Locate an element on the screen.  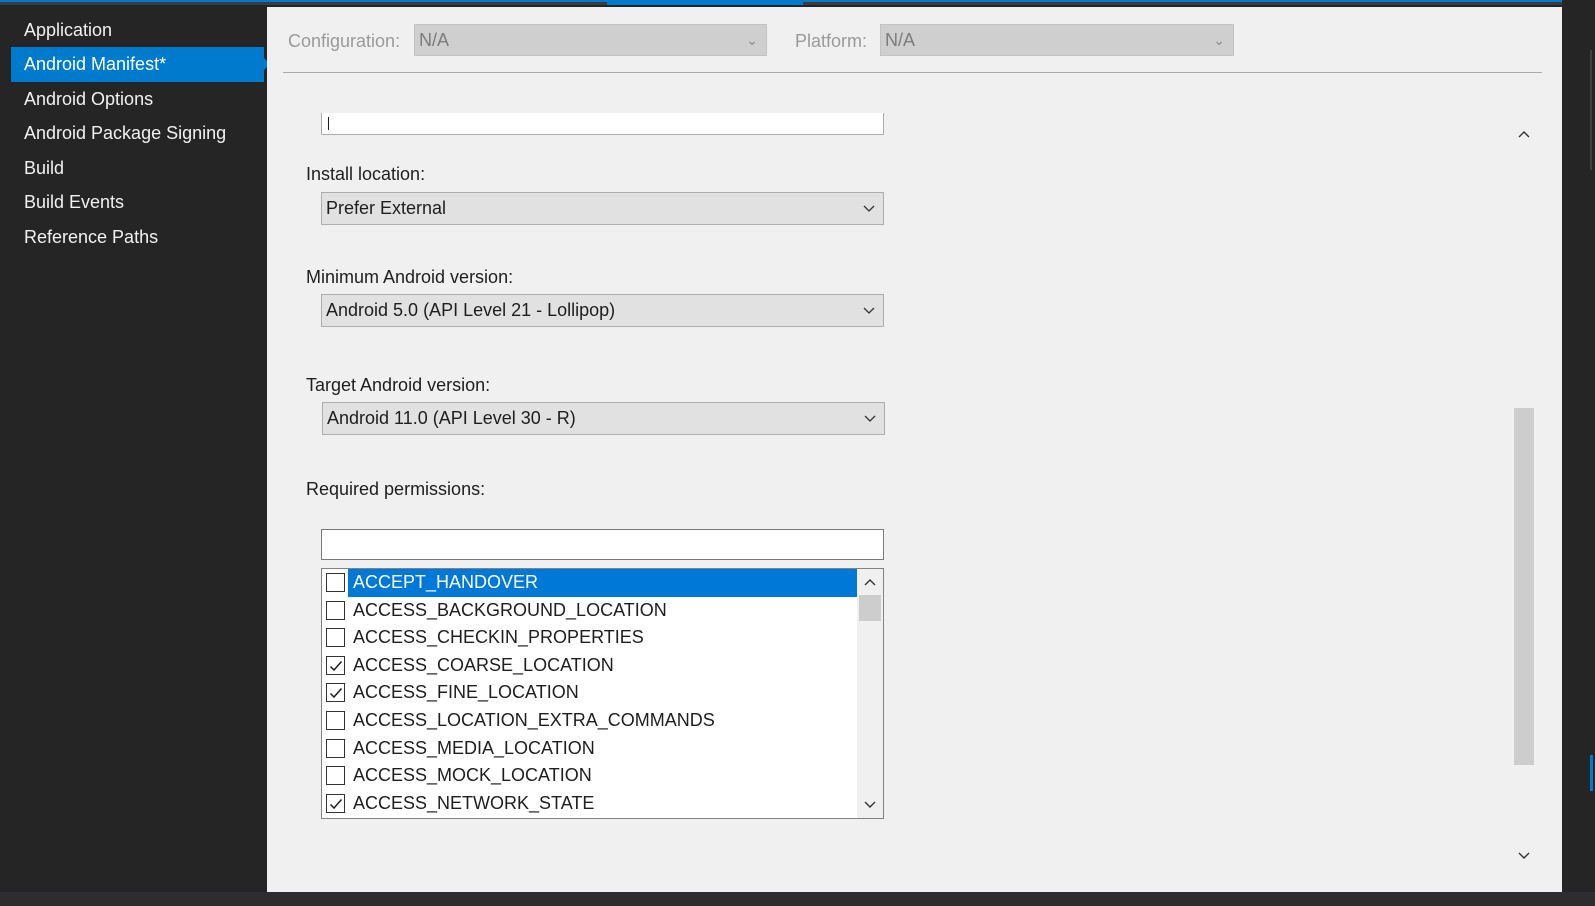
permission-label: ACCESS_NETWORK_STATE is located at coordinates (474, 802).